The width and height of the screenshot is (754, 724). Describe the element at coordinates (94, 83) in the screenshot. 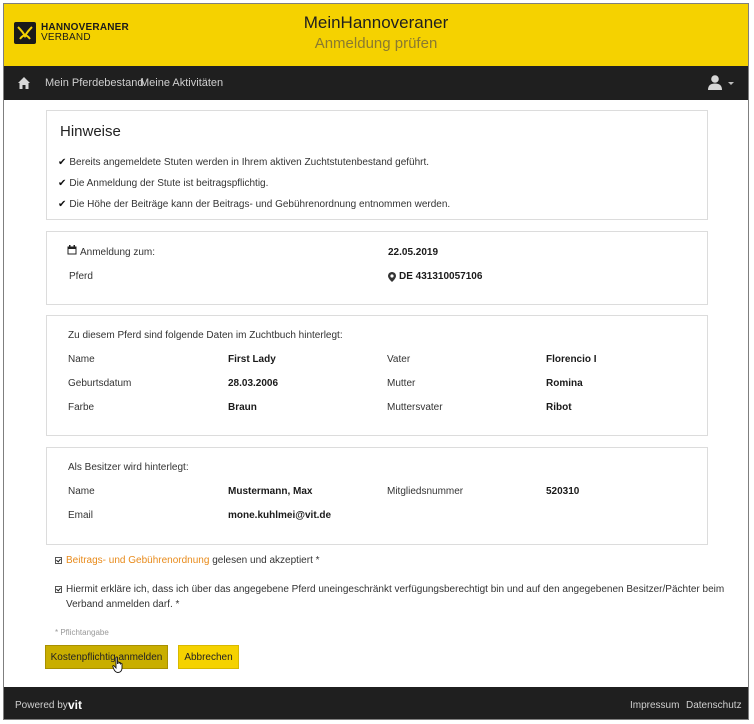

I see `nav-item-pferdebestand: Mein Pferdebestand` at that location.